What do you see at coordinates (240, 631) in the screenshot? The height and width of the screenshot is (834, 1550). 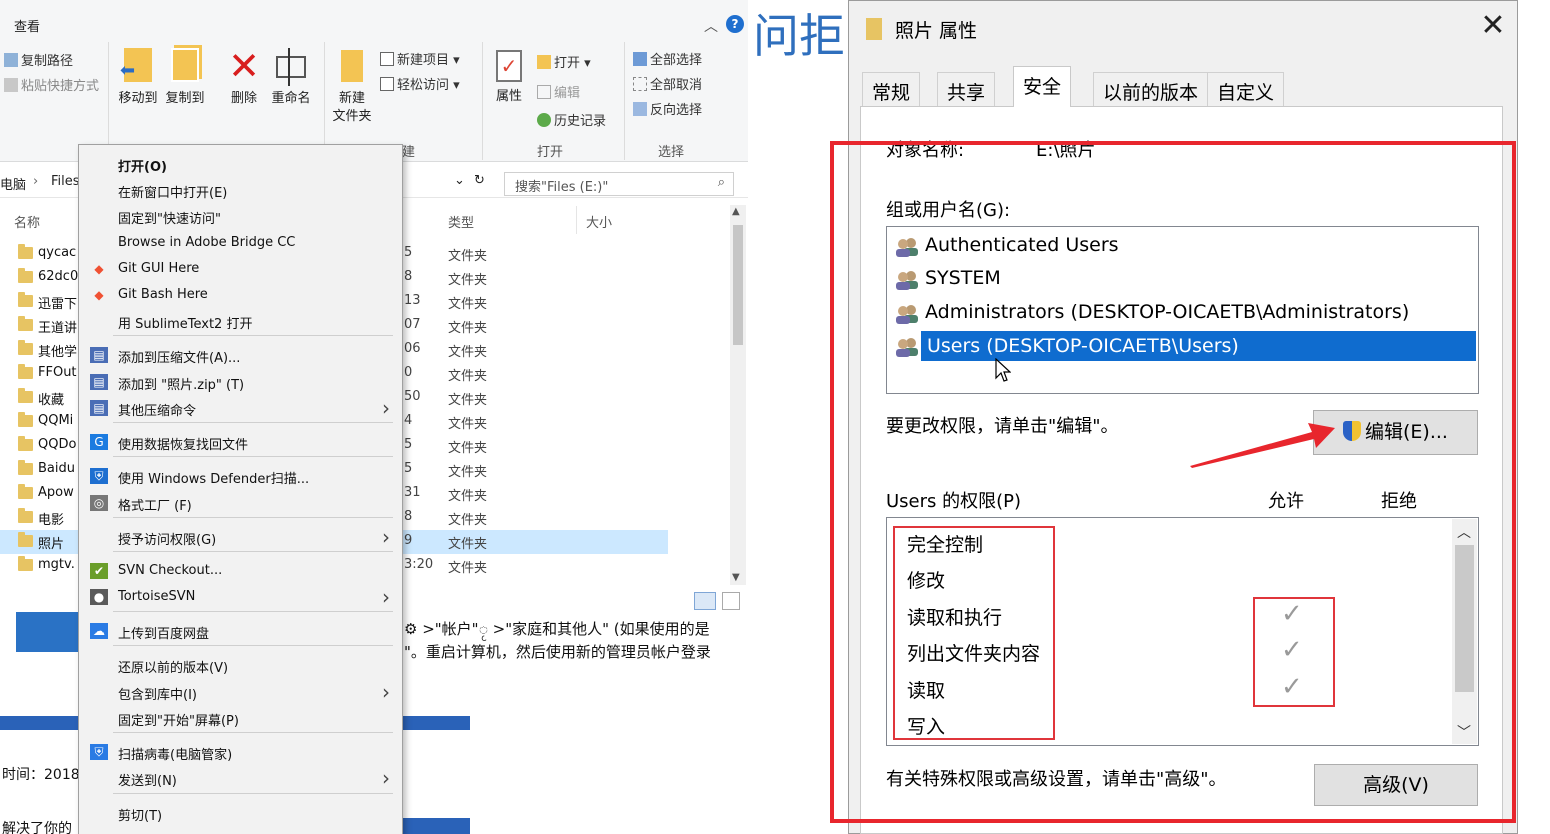 I see `menu-item-16: ☁ 上传到百度网盘` at bounding box center [240, 631].